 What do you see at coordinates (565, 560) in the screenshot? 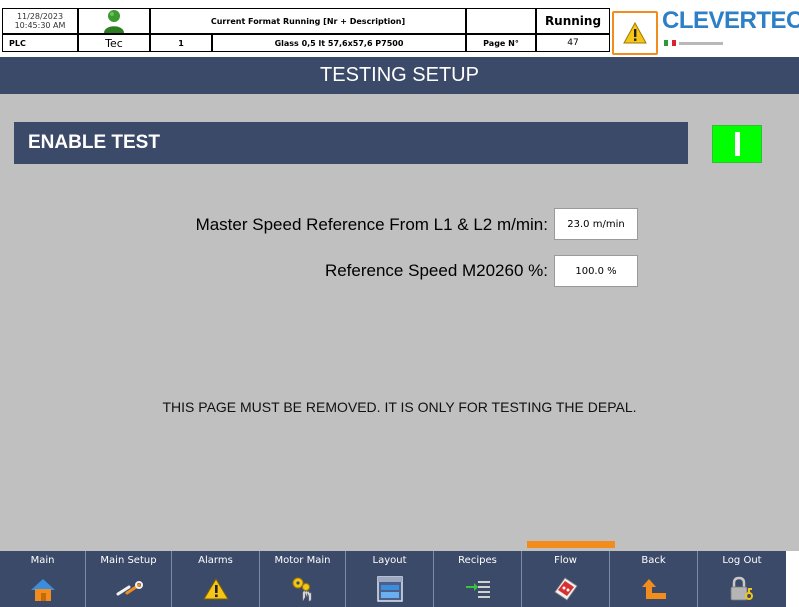
I see `nav-flow-label: Flow` at bounding box center [565, 560].